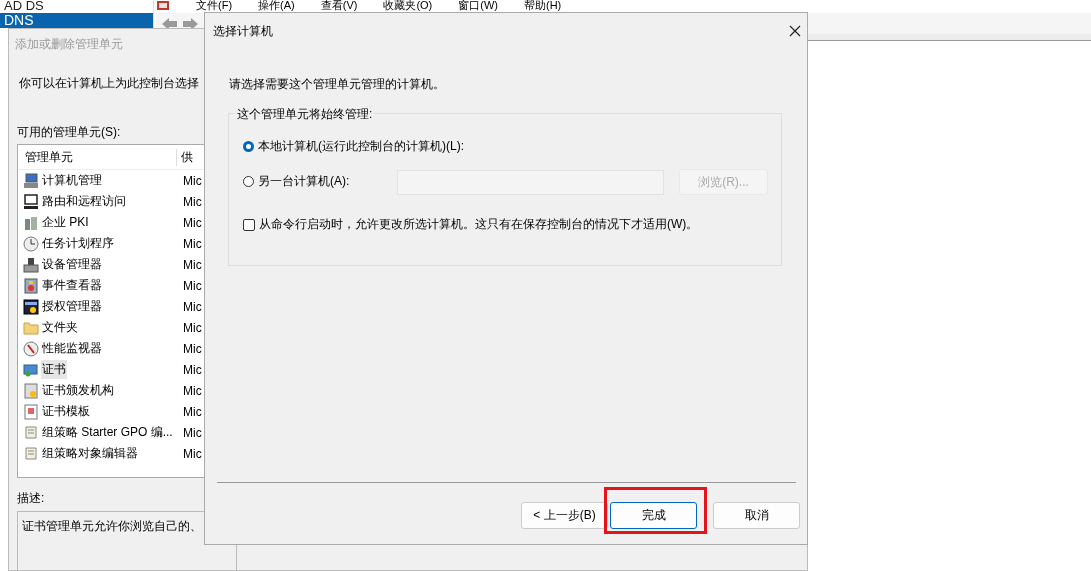 Image resolution: width=1091 pixels, height=571 pixels. What do you see at coordinates (653, 515) in the screenshot?
I see `dialog-button: 完成` at bounding box center [653, 515].